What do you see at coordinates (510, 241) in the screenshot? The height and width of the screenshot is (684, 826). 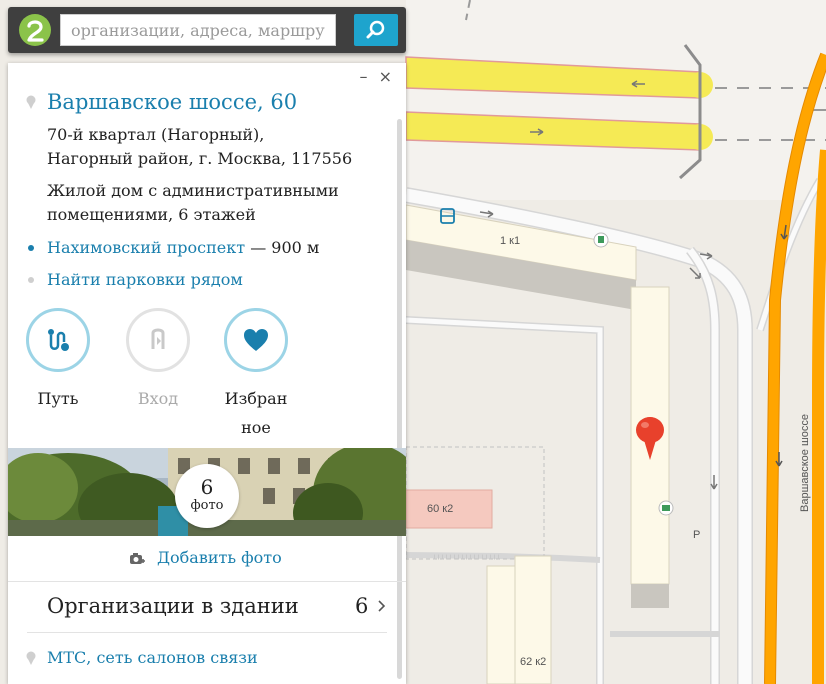 I see `building-label: 1 к1` at bounding box center [510, 241].